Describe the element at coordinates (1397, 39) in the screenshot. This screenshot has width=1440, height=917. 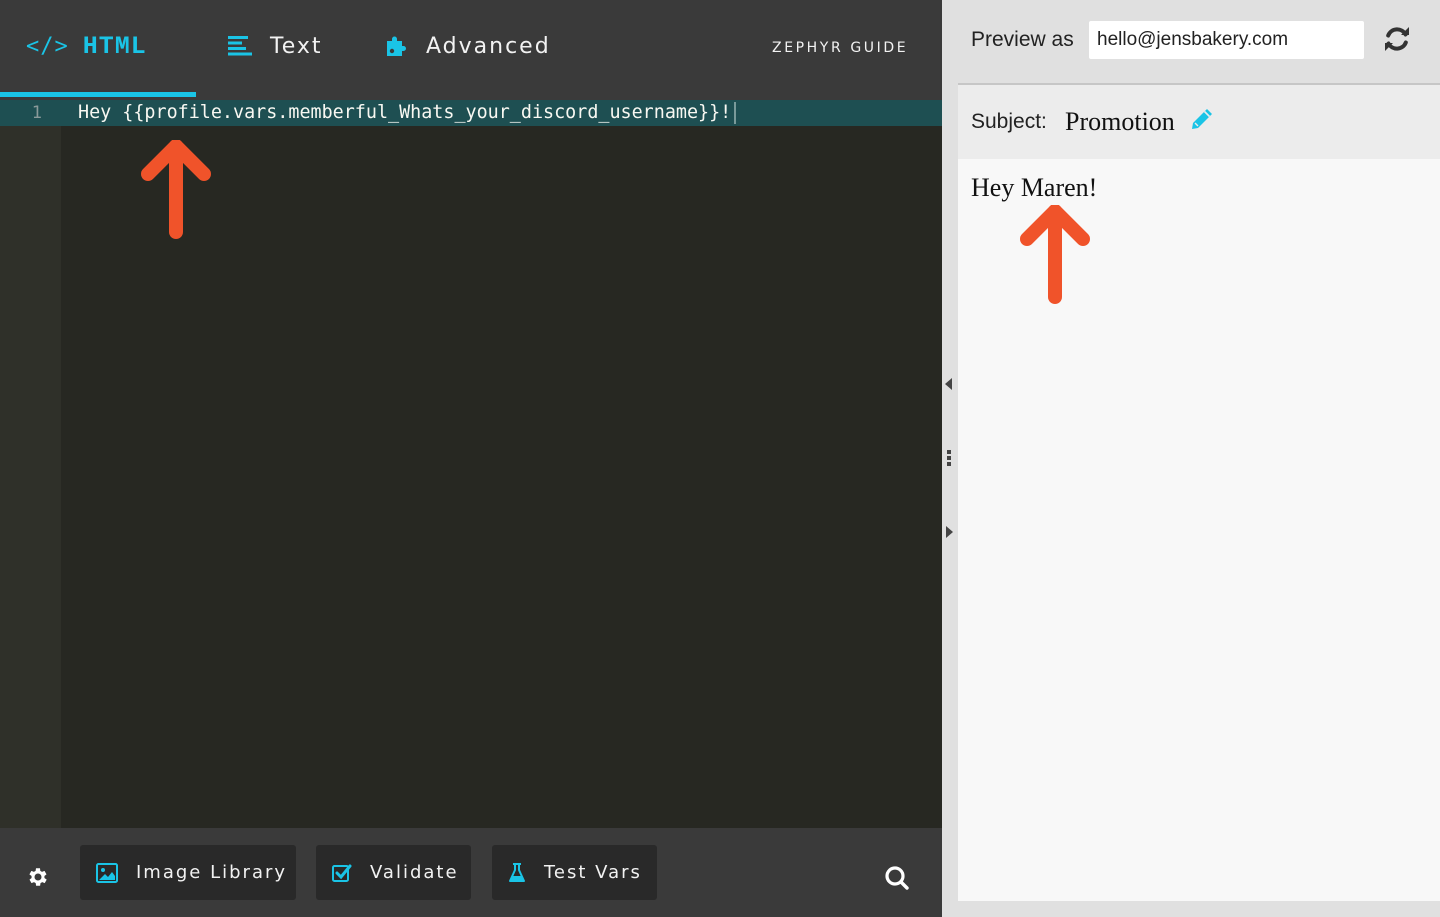
I see `refresh-icon` at that location.